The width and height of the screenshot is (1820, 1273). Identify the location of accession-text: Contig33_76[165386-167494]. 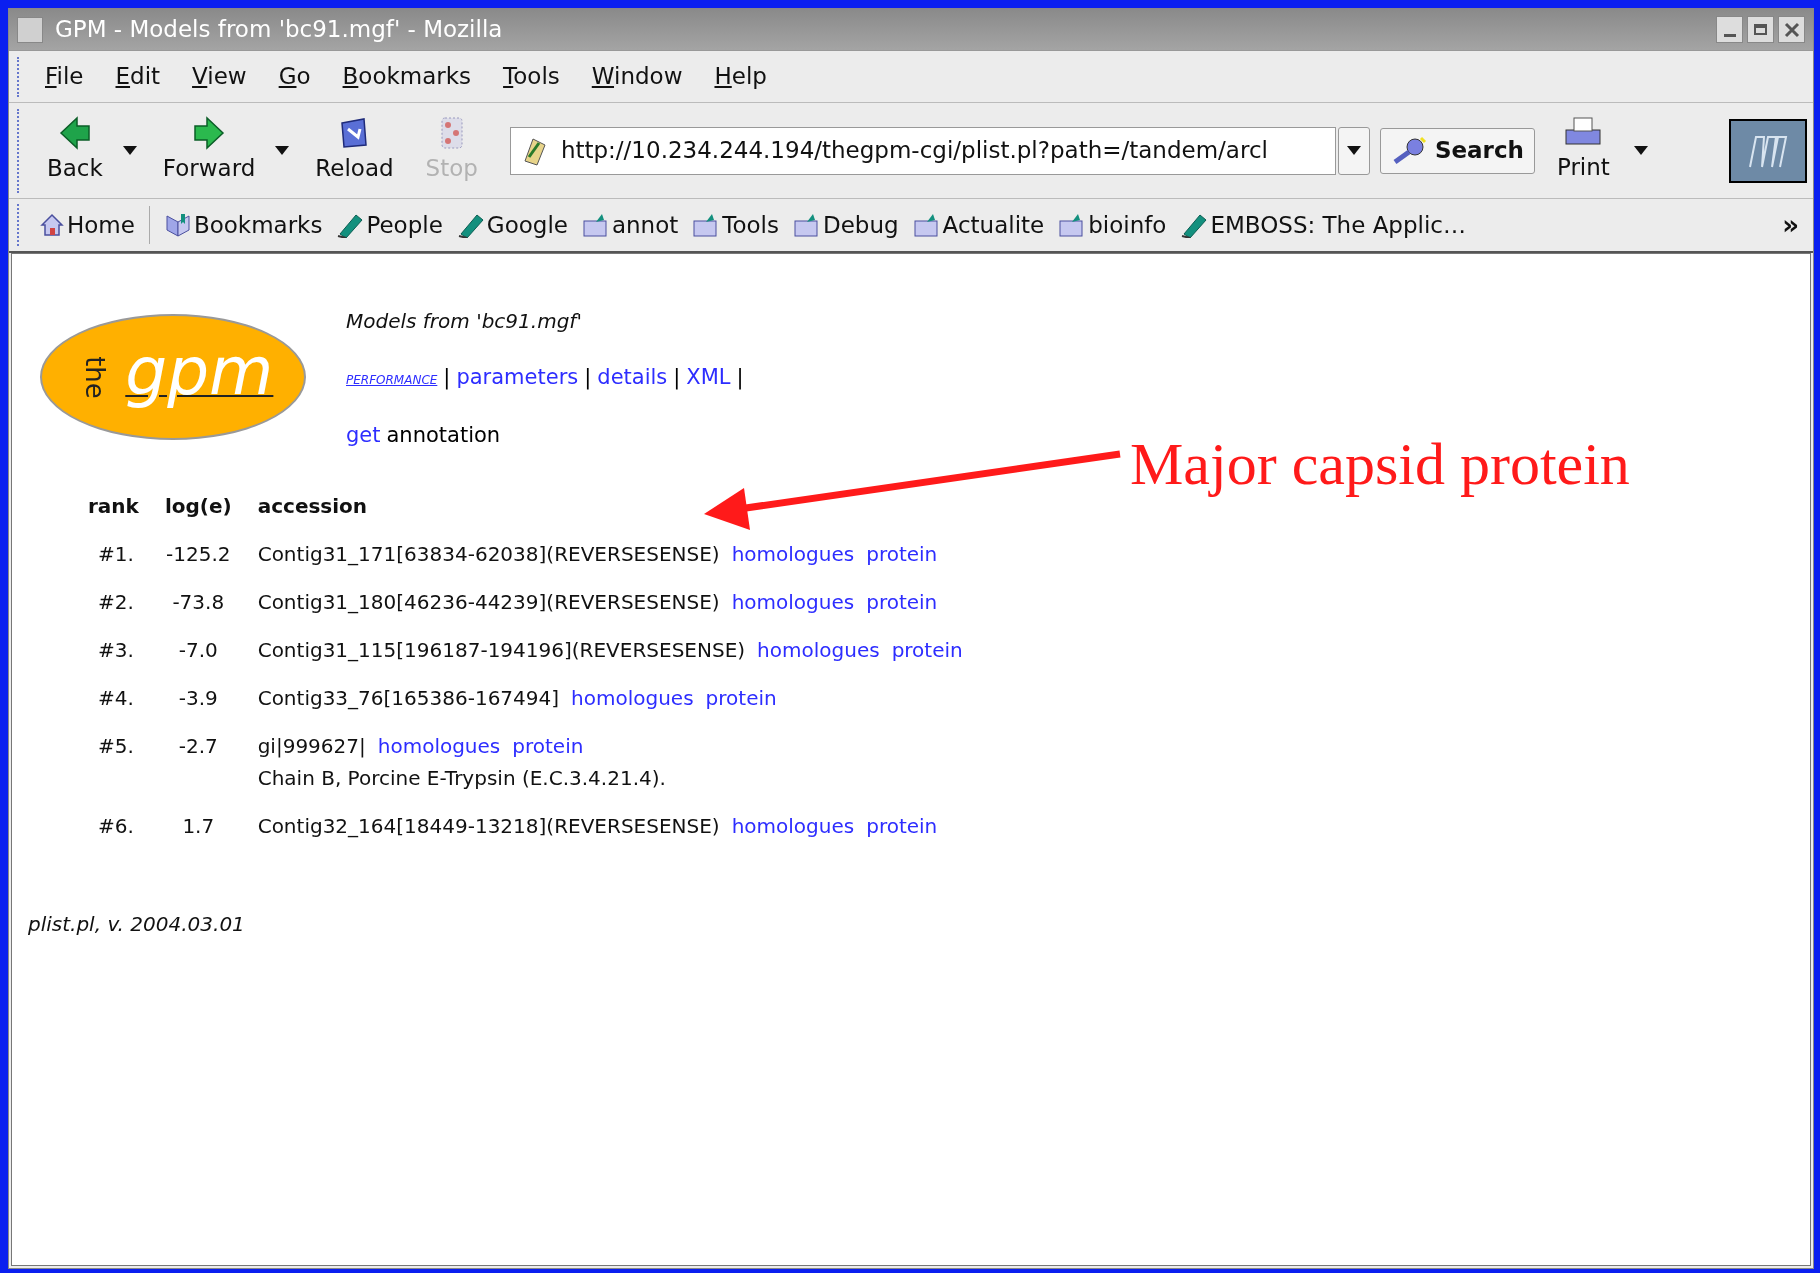
(408, 698).